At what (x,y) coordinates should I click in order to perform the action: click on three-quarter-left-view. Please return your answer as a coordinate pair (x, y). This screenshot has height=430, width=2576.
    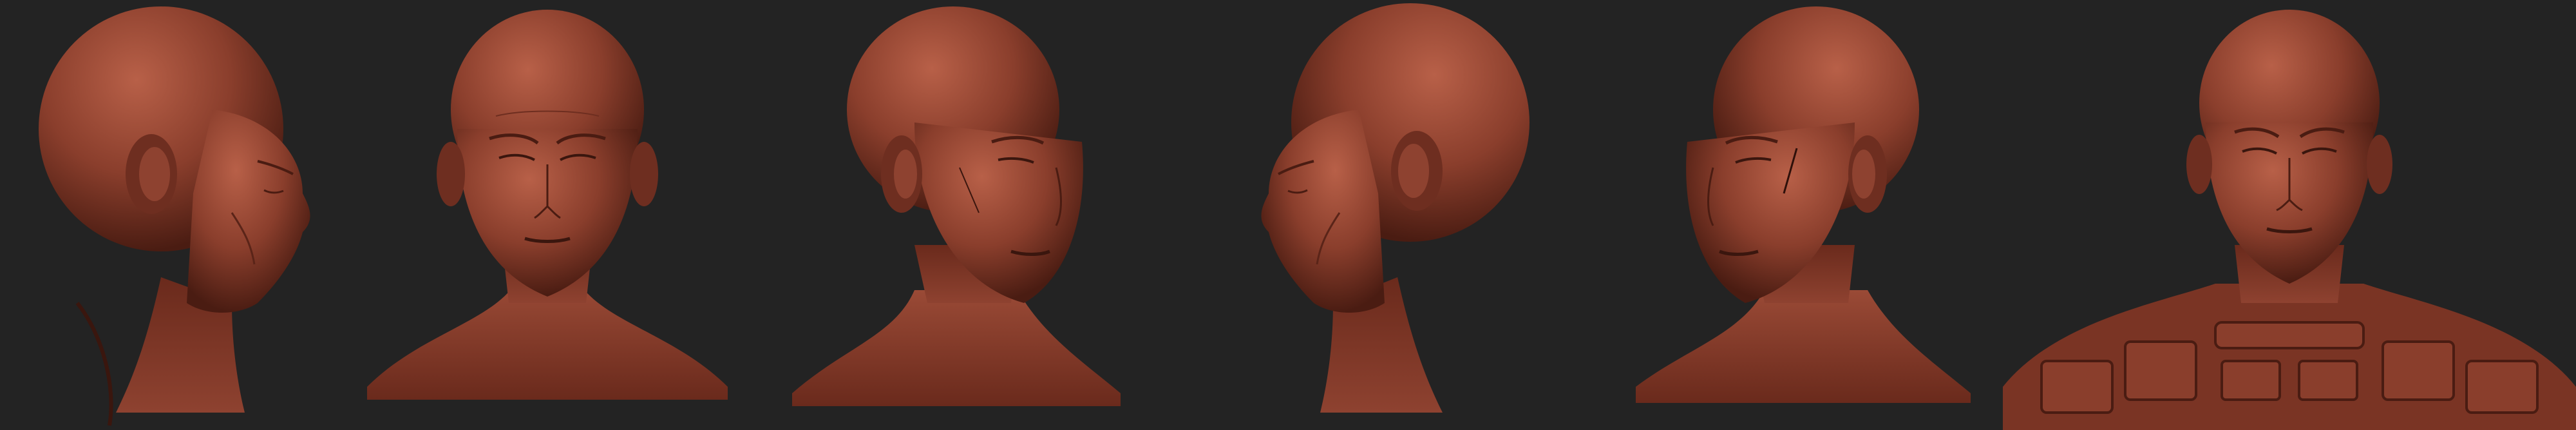
    Looking at the image, I should click on (1803, 215).